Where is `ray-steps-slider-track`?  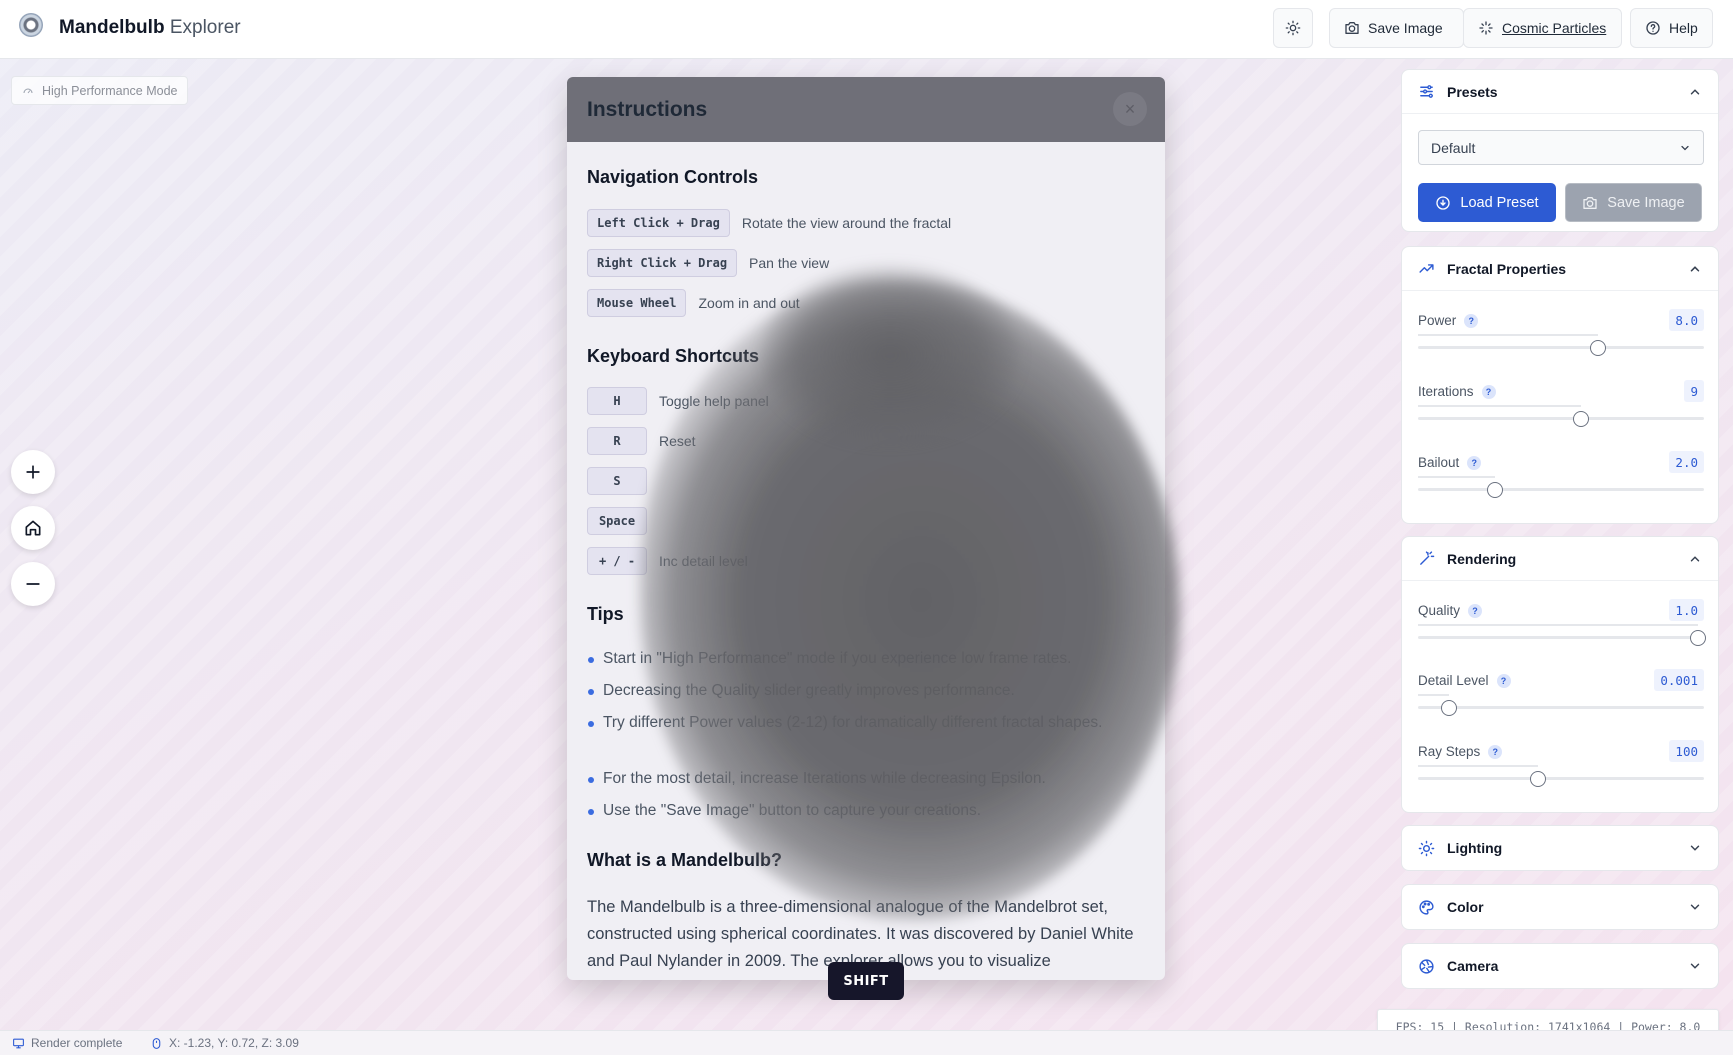
ray-steps-slider-track is located at coordinates (1561, 778).